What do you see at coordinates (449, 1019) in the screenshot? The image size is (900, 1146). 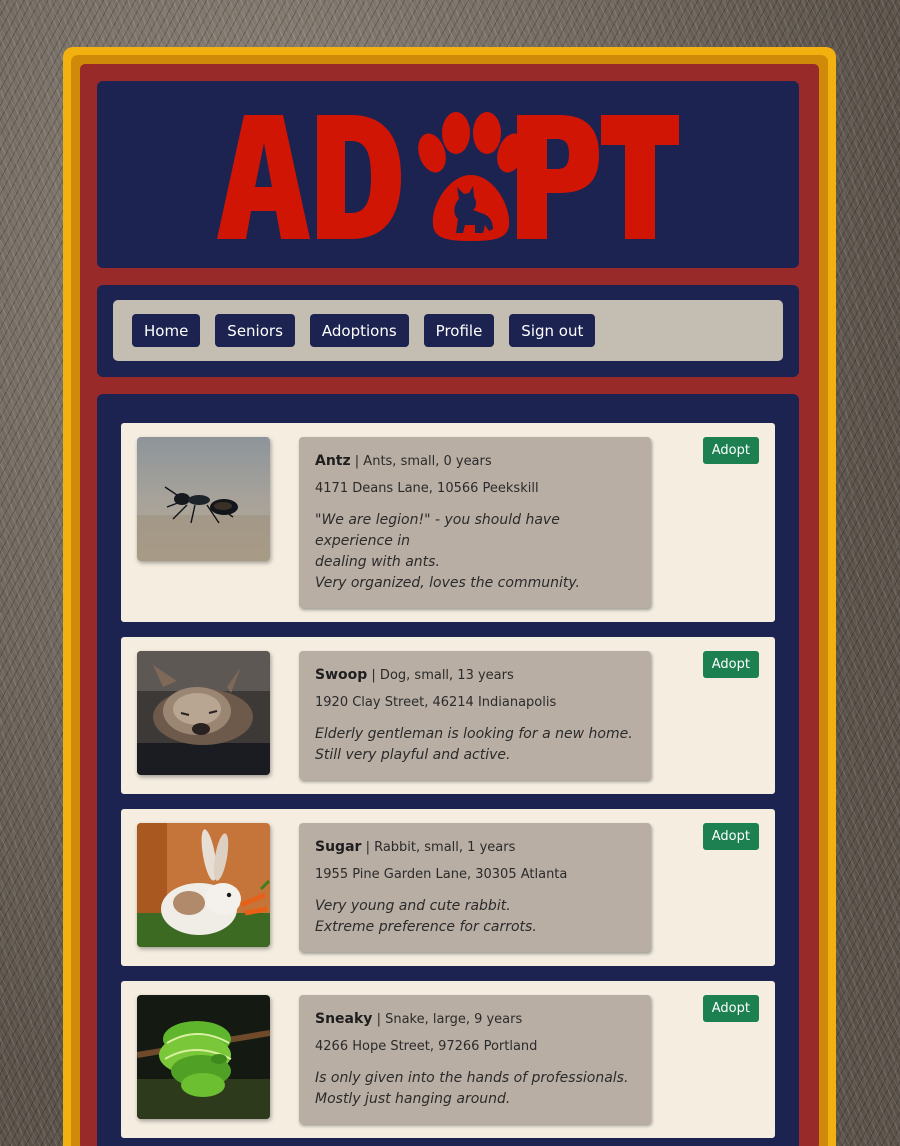 I see `pet-details: | Snake, large, 9 years` at bounding box center [449, 1019].